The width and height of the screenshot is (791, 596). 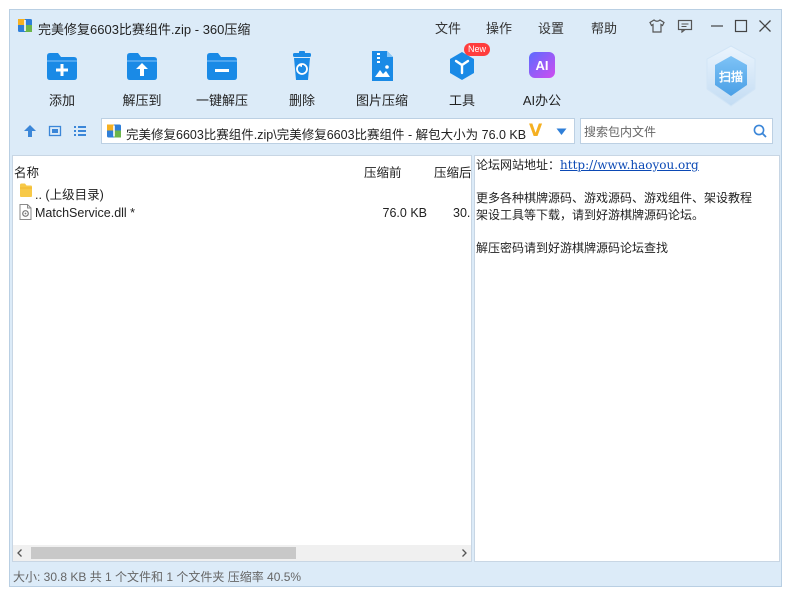 I want to click on search-icon, so click(x=760, y=131).